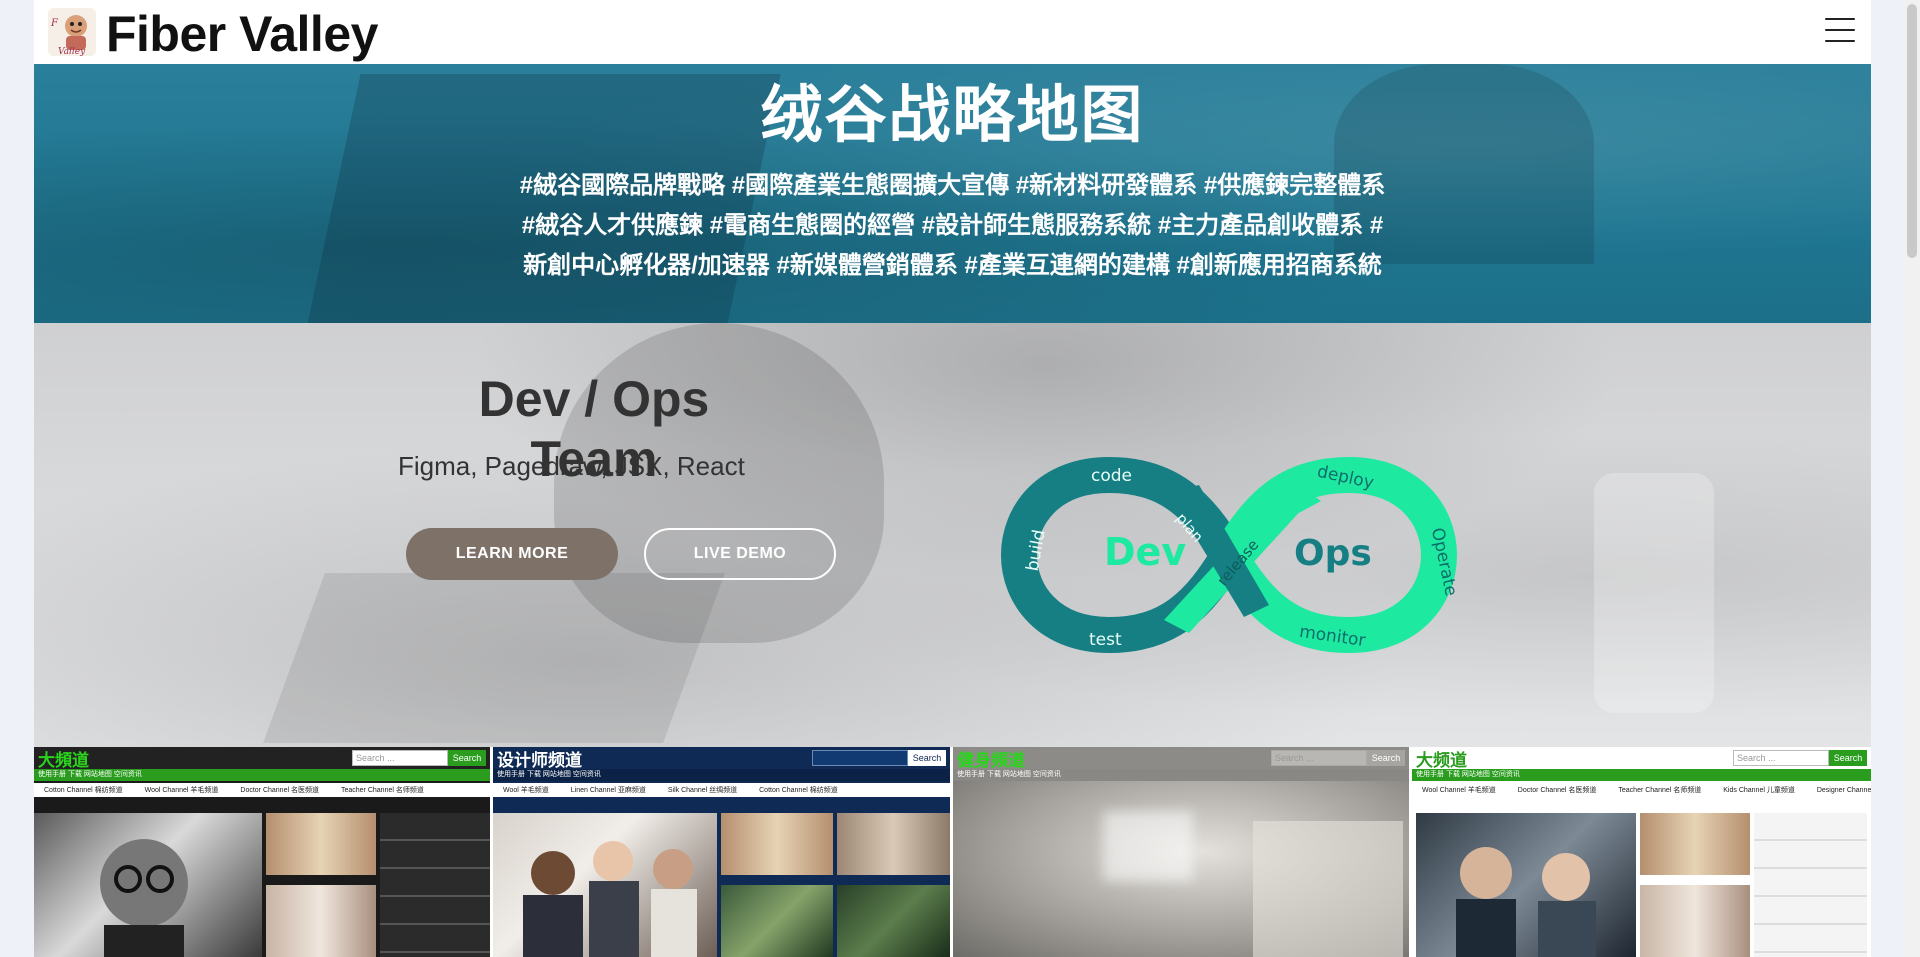 This screenshot has width=1920, height=957. I want to click on thumbnail-topbar: 大頻道 Search ... Search, so click(262, 758).